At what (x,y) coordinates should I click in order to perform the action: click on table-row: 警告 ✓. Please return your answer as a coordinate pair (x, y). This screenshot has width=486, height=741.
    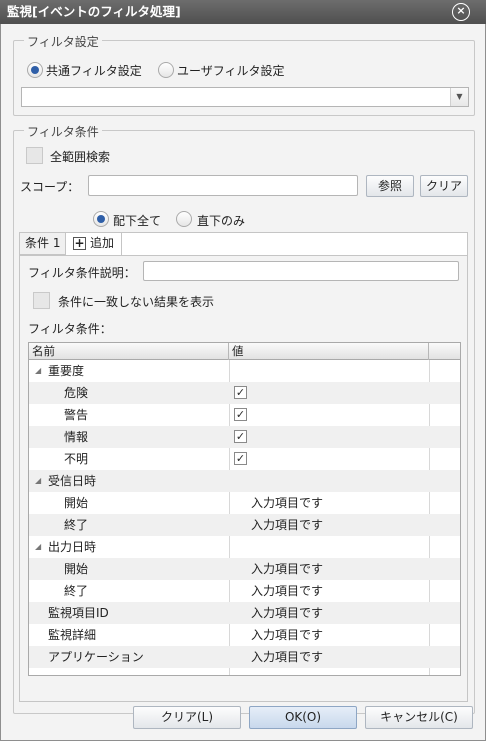
    Looking at the image, I should click on (244, 415).